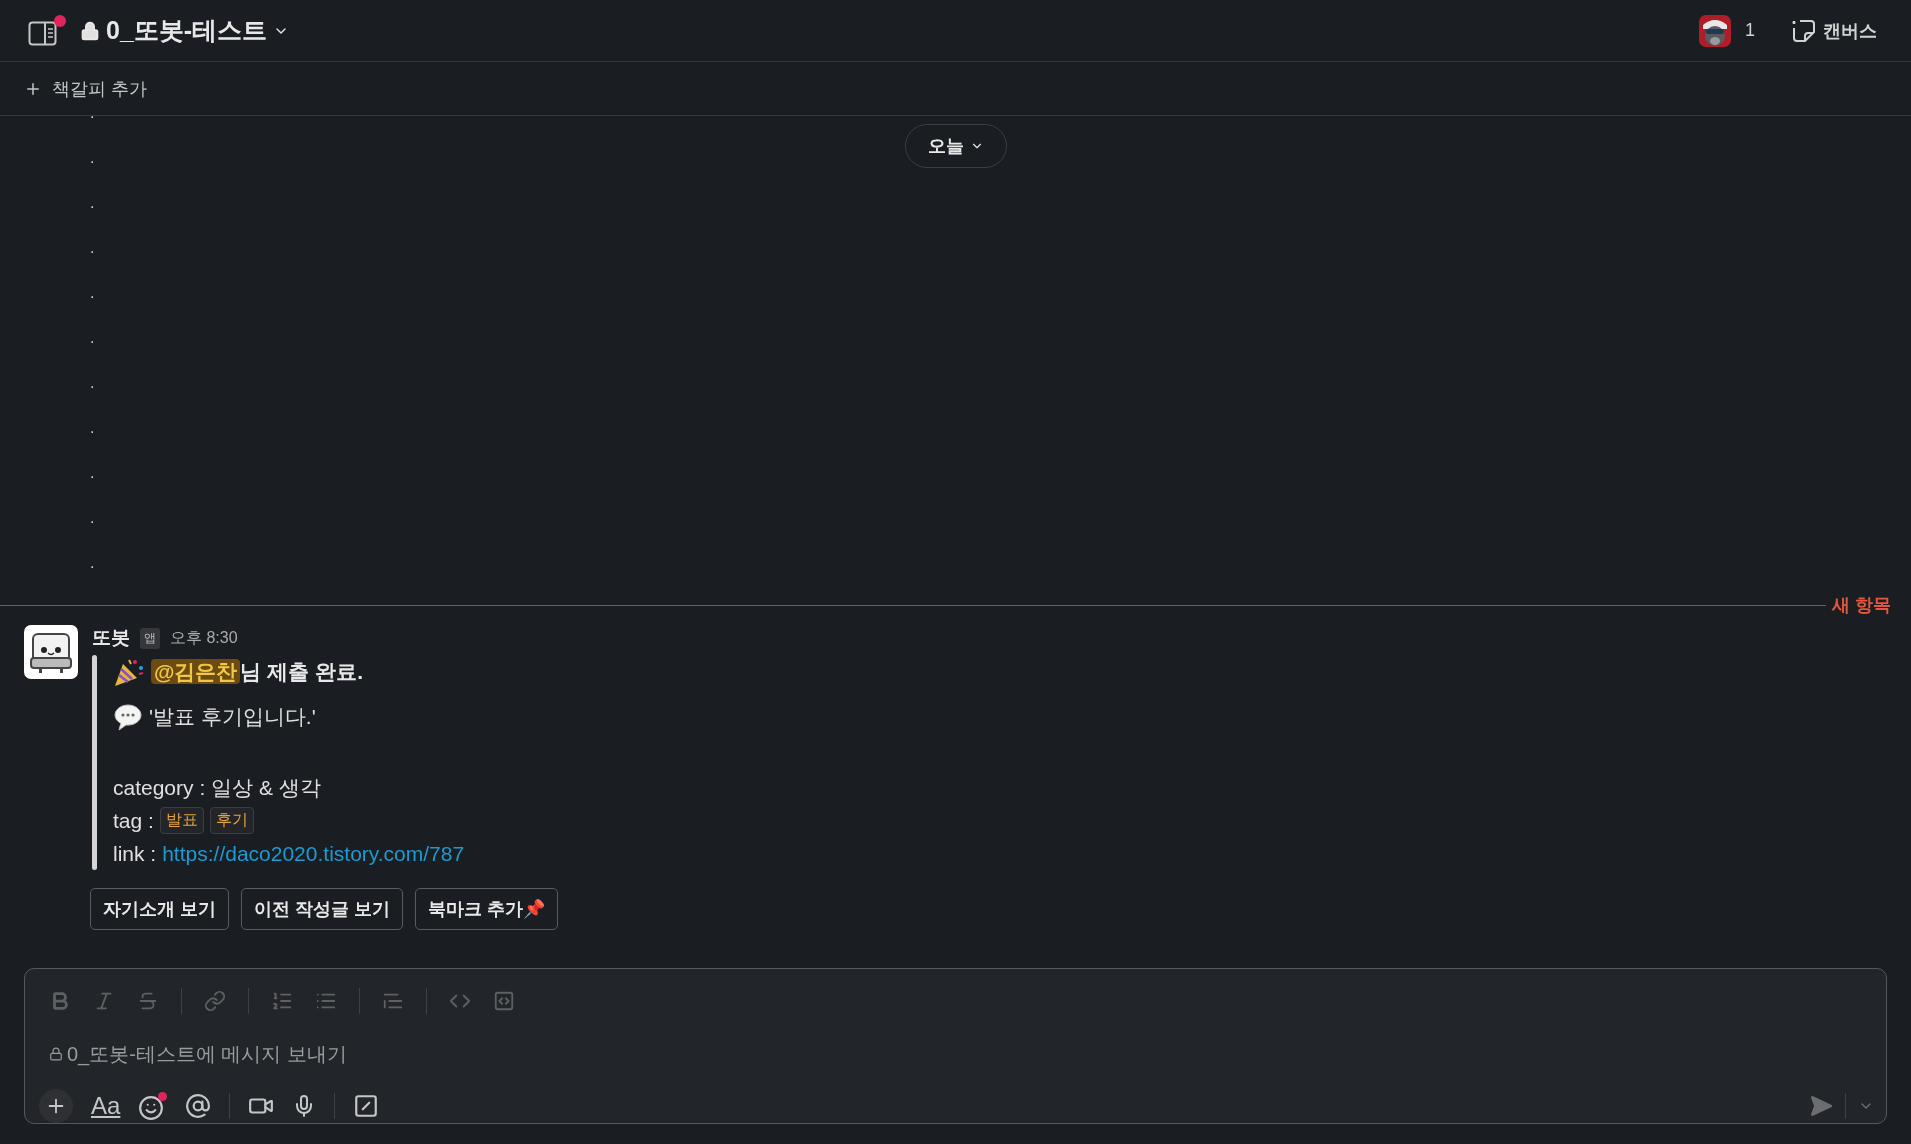 This screenshot has height=1144, width=1911. I want to click on add-bookmark-button: 책갈피 추가, so click(955, 89).